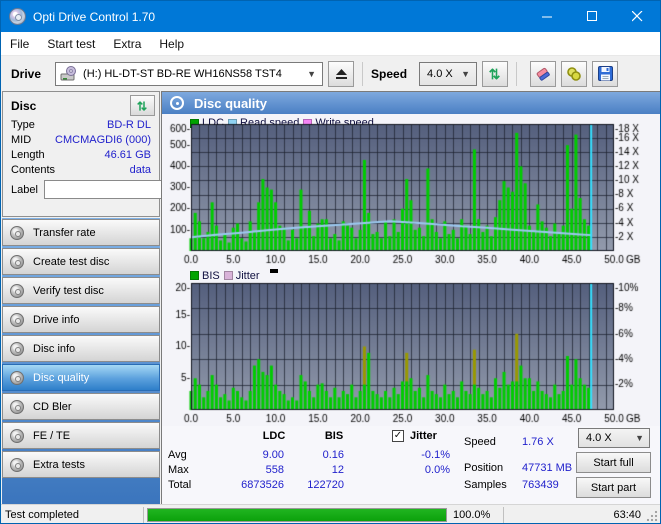 This screenshot has width=661, height=524. What do you see at coordinates (398, 436) in the screenshot?
I see `jitter-checkbox: ✓` at bounding box center [398, 436].